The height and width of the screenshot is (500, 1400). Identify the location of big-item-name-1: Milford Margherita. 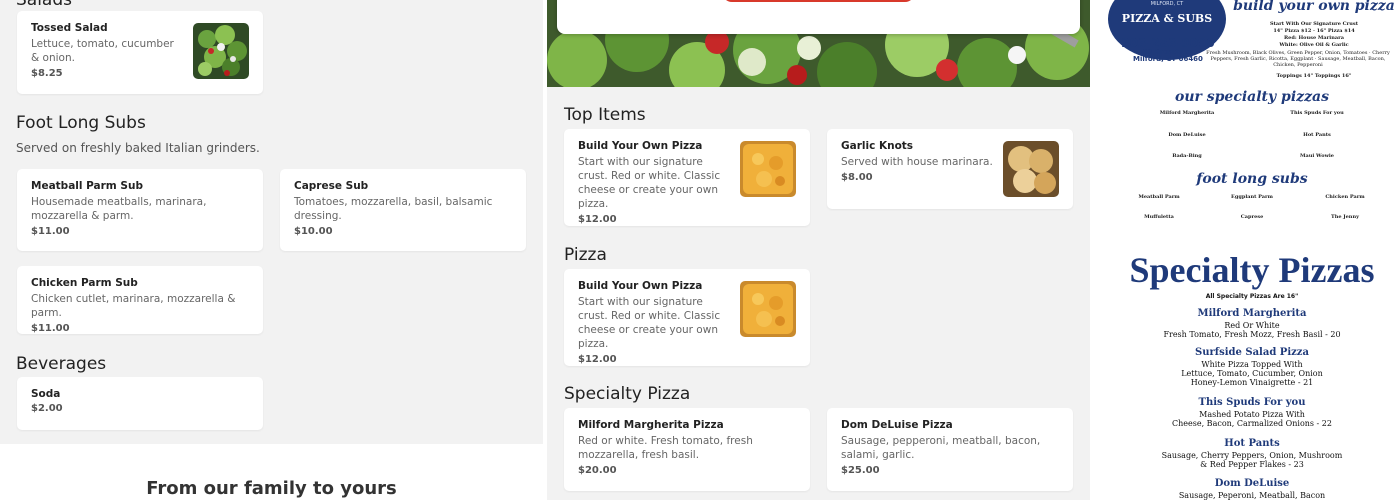
(1252, 313).